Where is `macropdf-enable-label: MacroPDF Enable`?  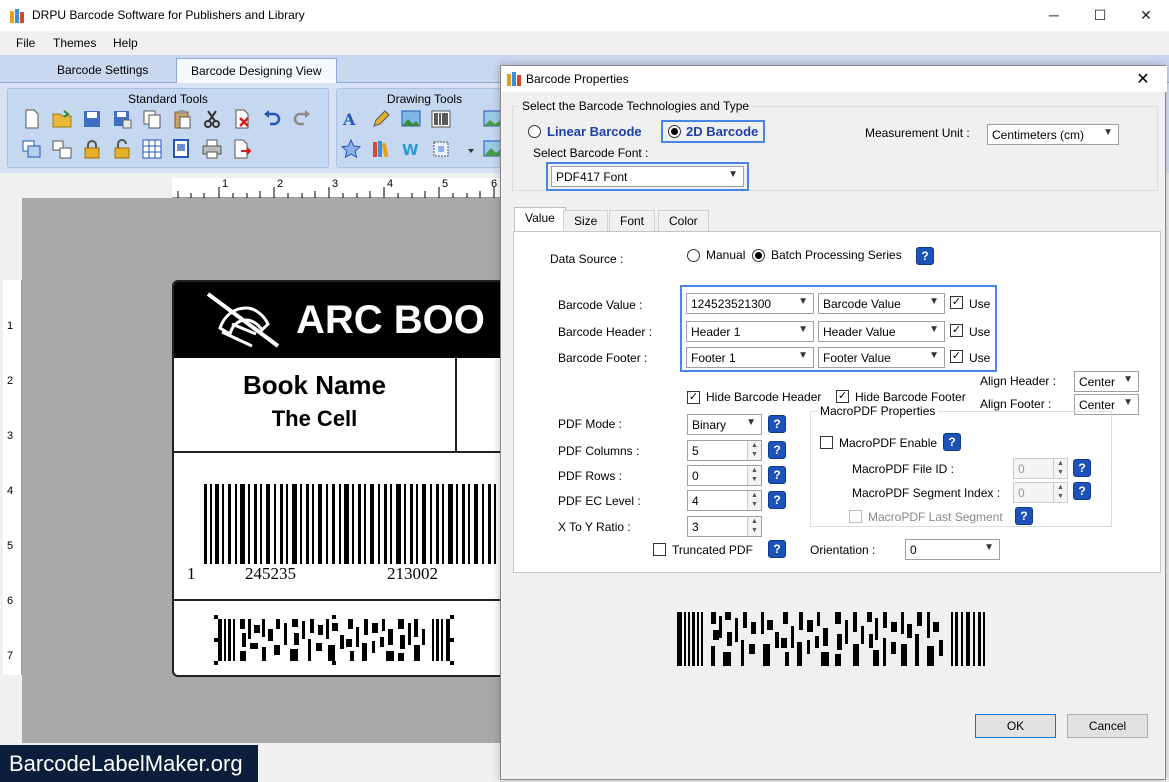
macropdf-enable-label: MacroPDF Enable is located at coordinates (888, 443).